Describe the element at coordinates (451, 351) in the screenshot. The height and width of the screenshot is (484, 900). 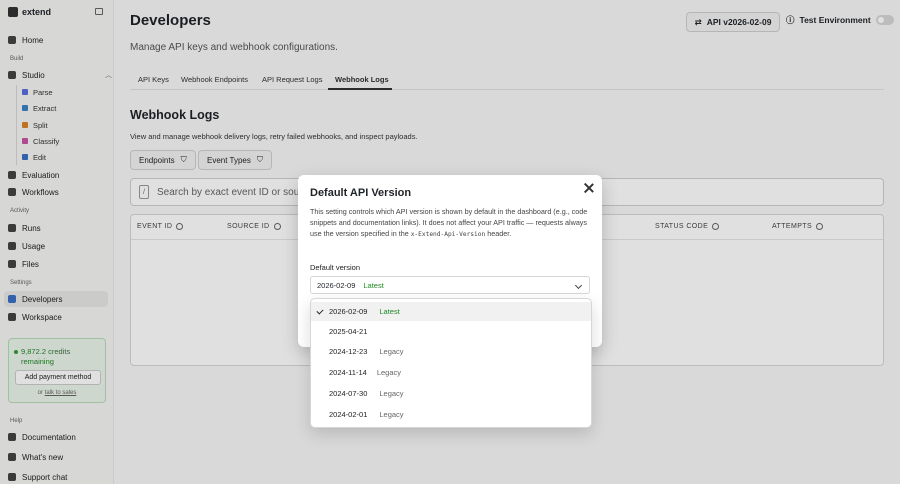
I see `version-option: 2024-12-23 Legacy` at that location.